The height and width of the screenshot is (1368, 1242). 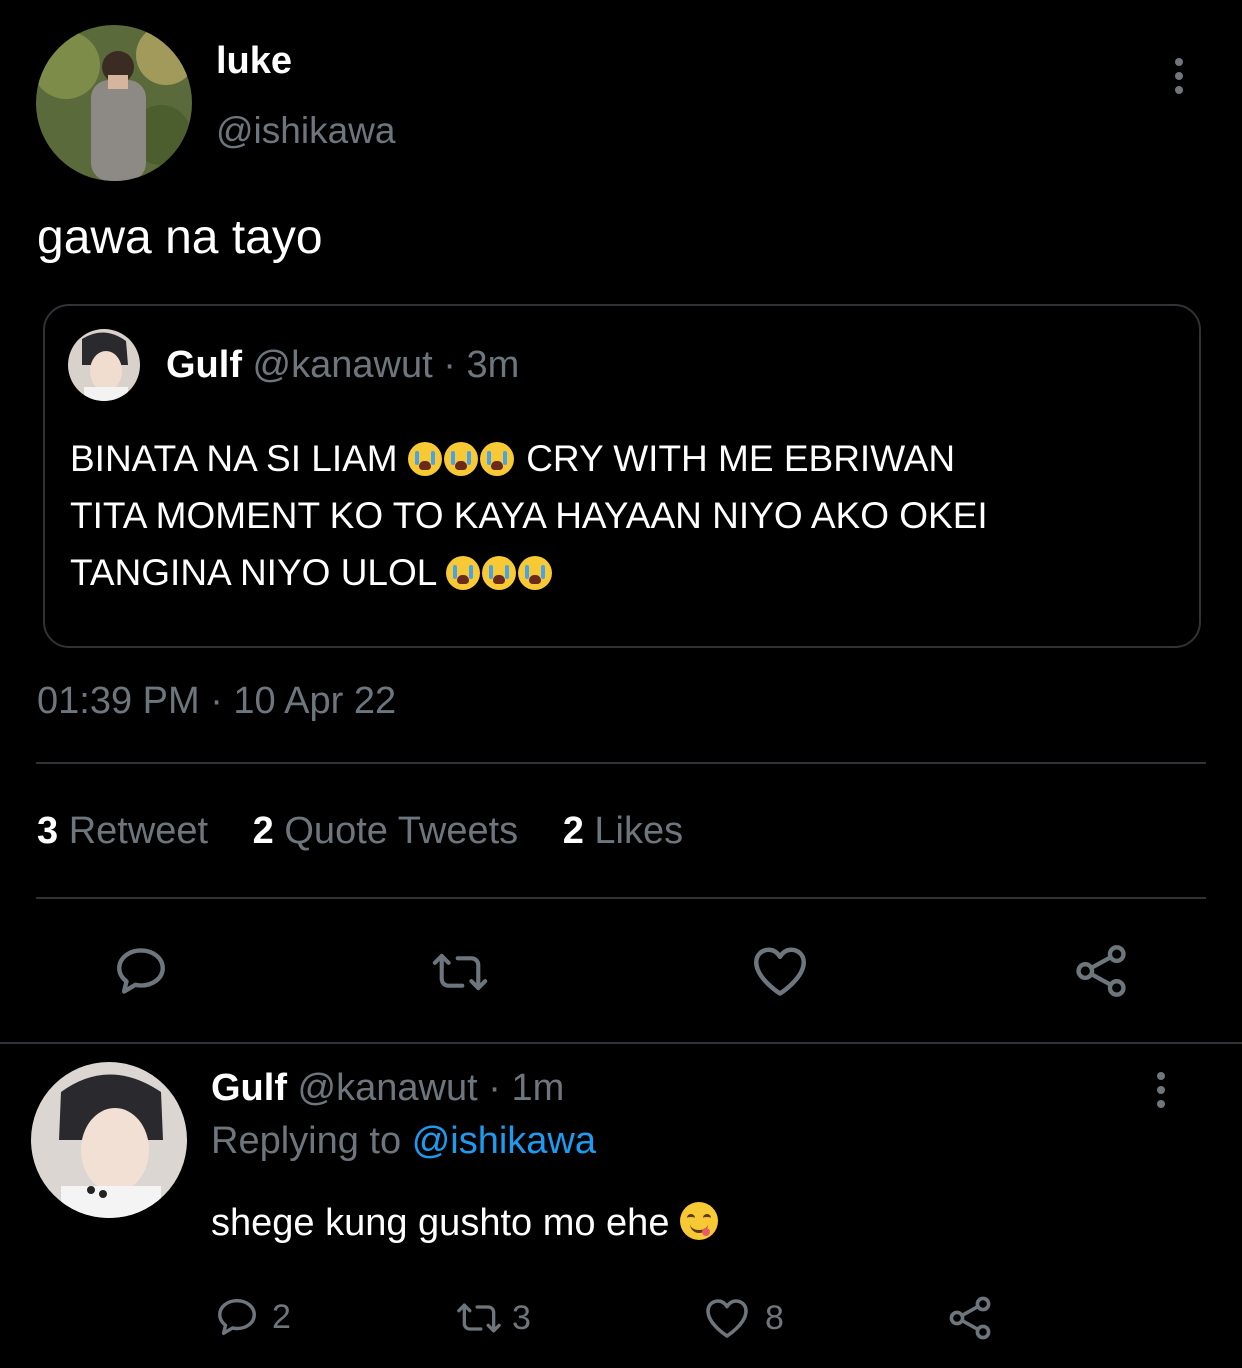 What do you see at coordinates (573, 831) in the screenshot?
I see `likes-count: 2` at bounding box center [573, 831].